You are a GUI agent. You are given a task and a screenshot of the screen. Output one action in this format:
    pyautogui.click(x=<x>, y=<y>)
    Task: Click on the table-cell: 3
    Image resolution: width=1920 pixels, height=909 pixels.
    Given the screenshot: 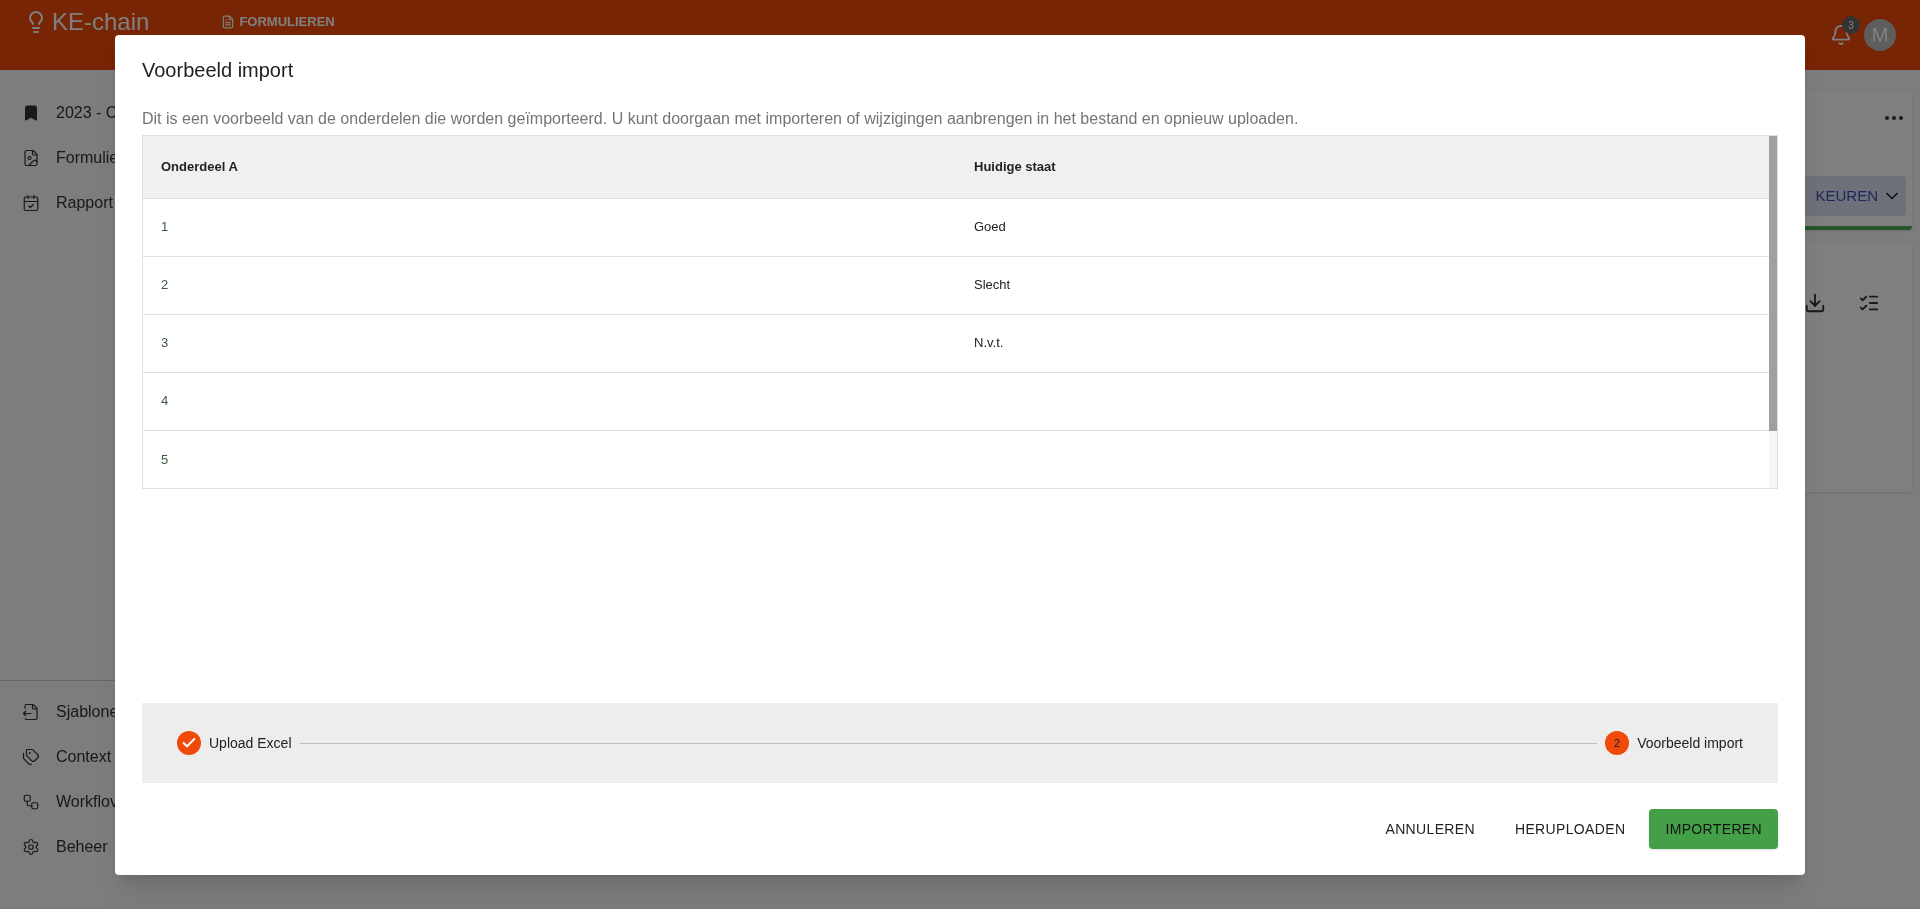 What is the action you would take?
    pyautogui.click(x=549, y=343)
    